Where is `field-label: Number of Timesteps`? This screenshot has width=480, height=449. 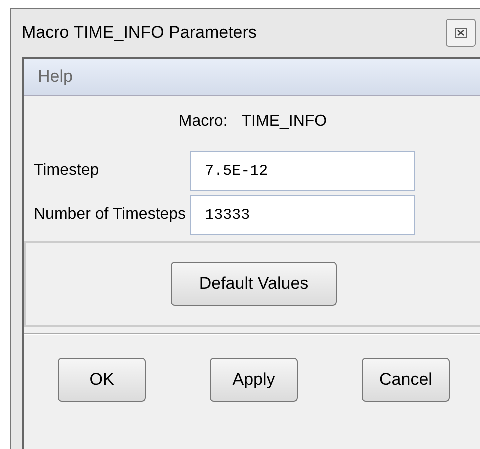
field-label: Number of Timesteps is located at coordinates (110, 215).